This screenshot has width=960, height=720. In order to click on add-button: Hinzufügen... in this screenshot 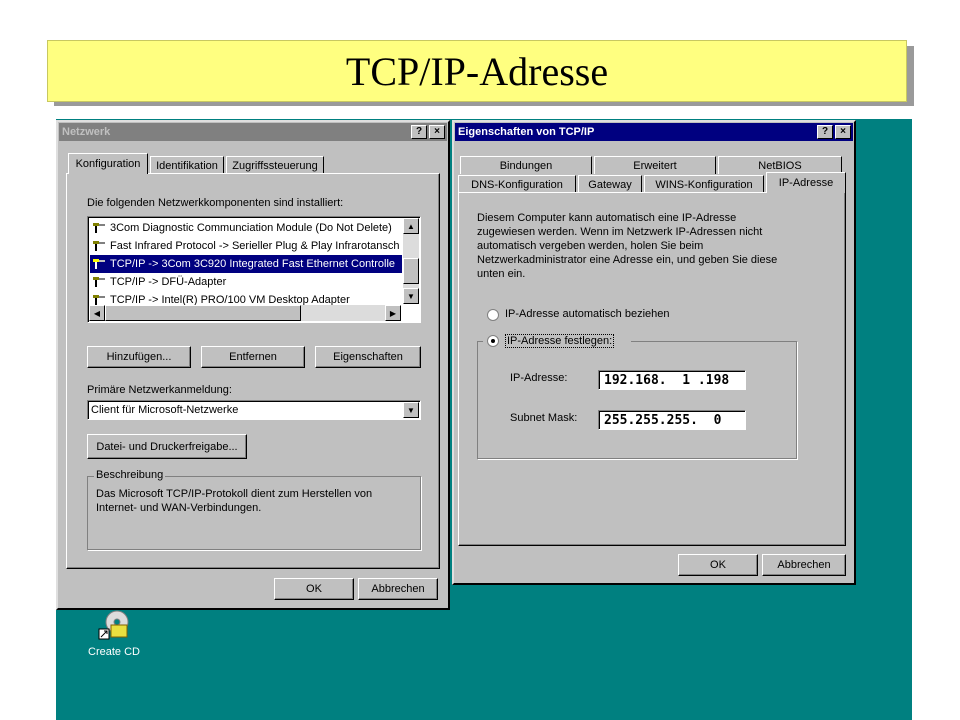, I will do `click(139, 357)`.